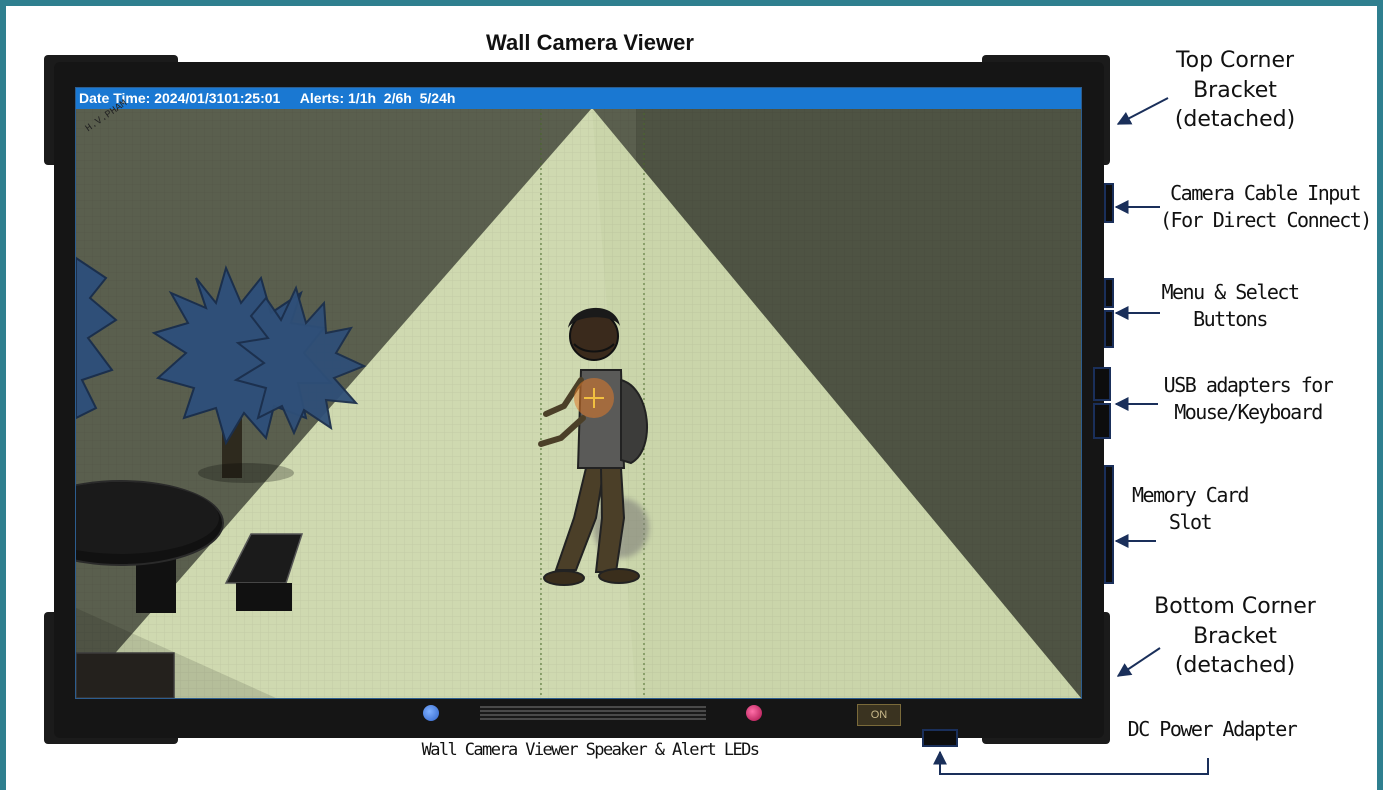 Image resolution: width=1383 pixels, height=790 pixels. What do you see at coordinates (1190, 508) in the screenshot?
I see `label-memory-card-slot: Memory Card Slot` at bounding box center [1190, 508].